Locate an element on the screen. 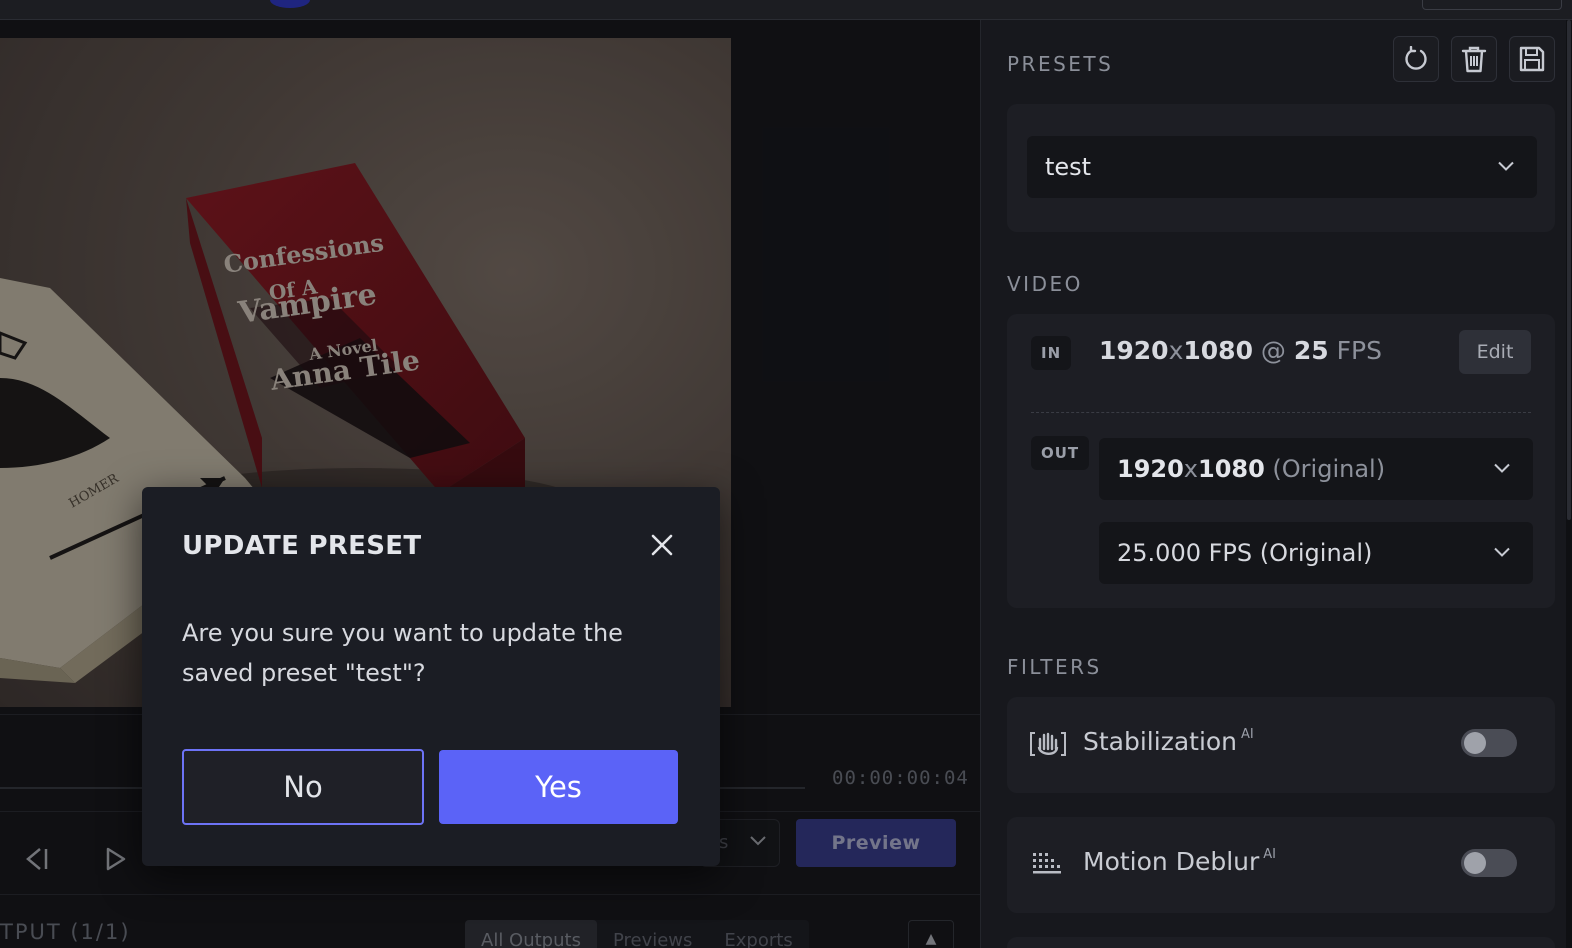 Image resolution: width=1572 pixels, height=948 pixels. presets-title: PRESETS is located at coordinates (1060, 64).